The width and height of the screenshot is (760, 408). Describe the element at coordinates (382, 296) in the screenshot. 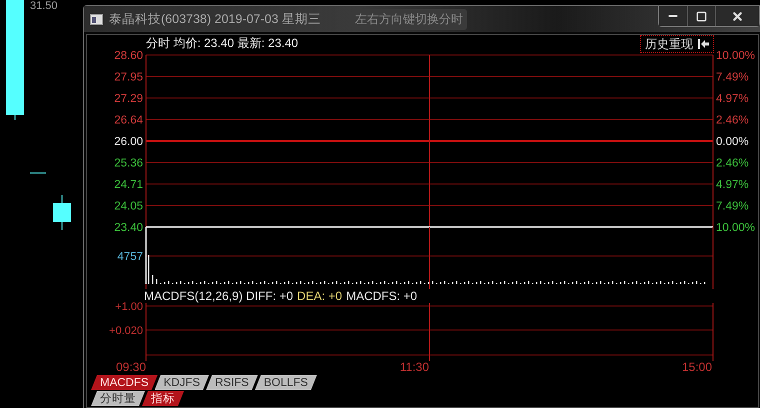

I see `indicator-legend-text: MACDFS: +0` at that location.